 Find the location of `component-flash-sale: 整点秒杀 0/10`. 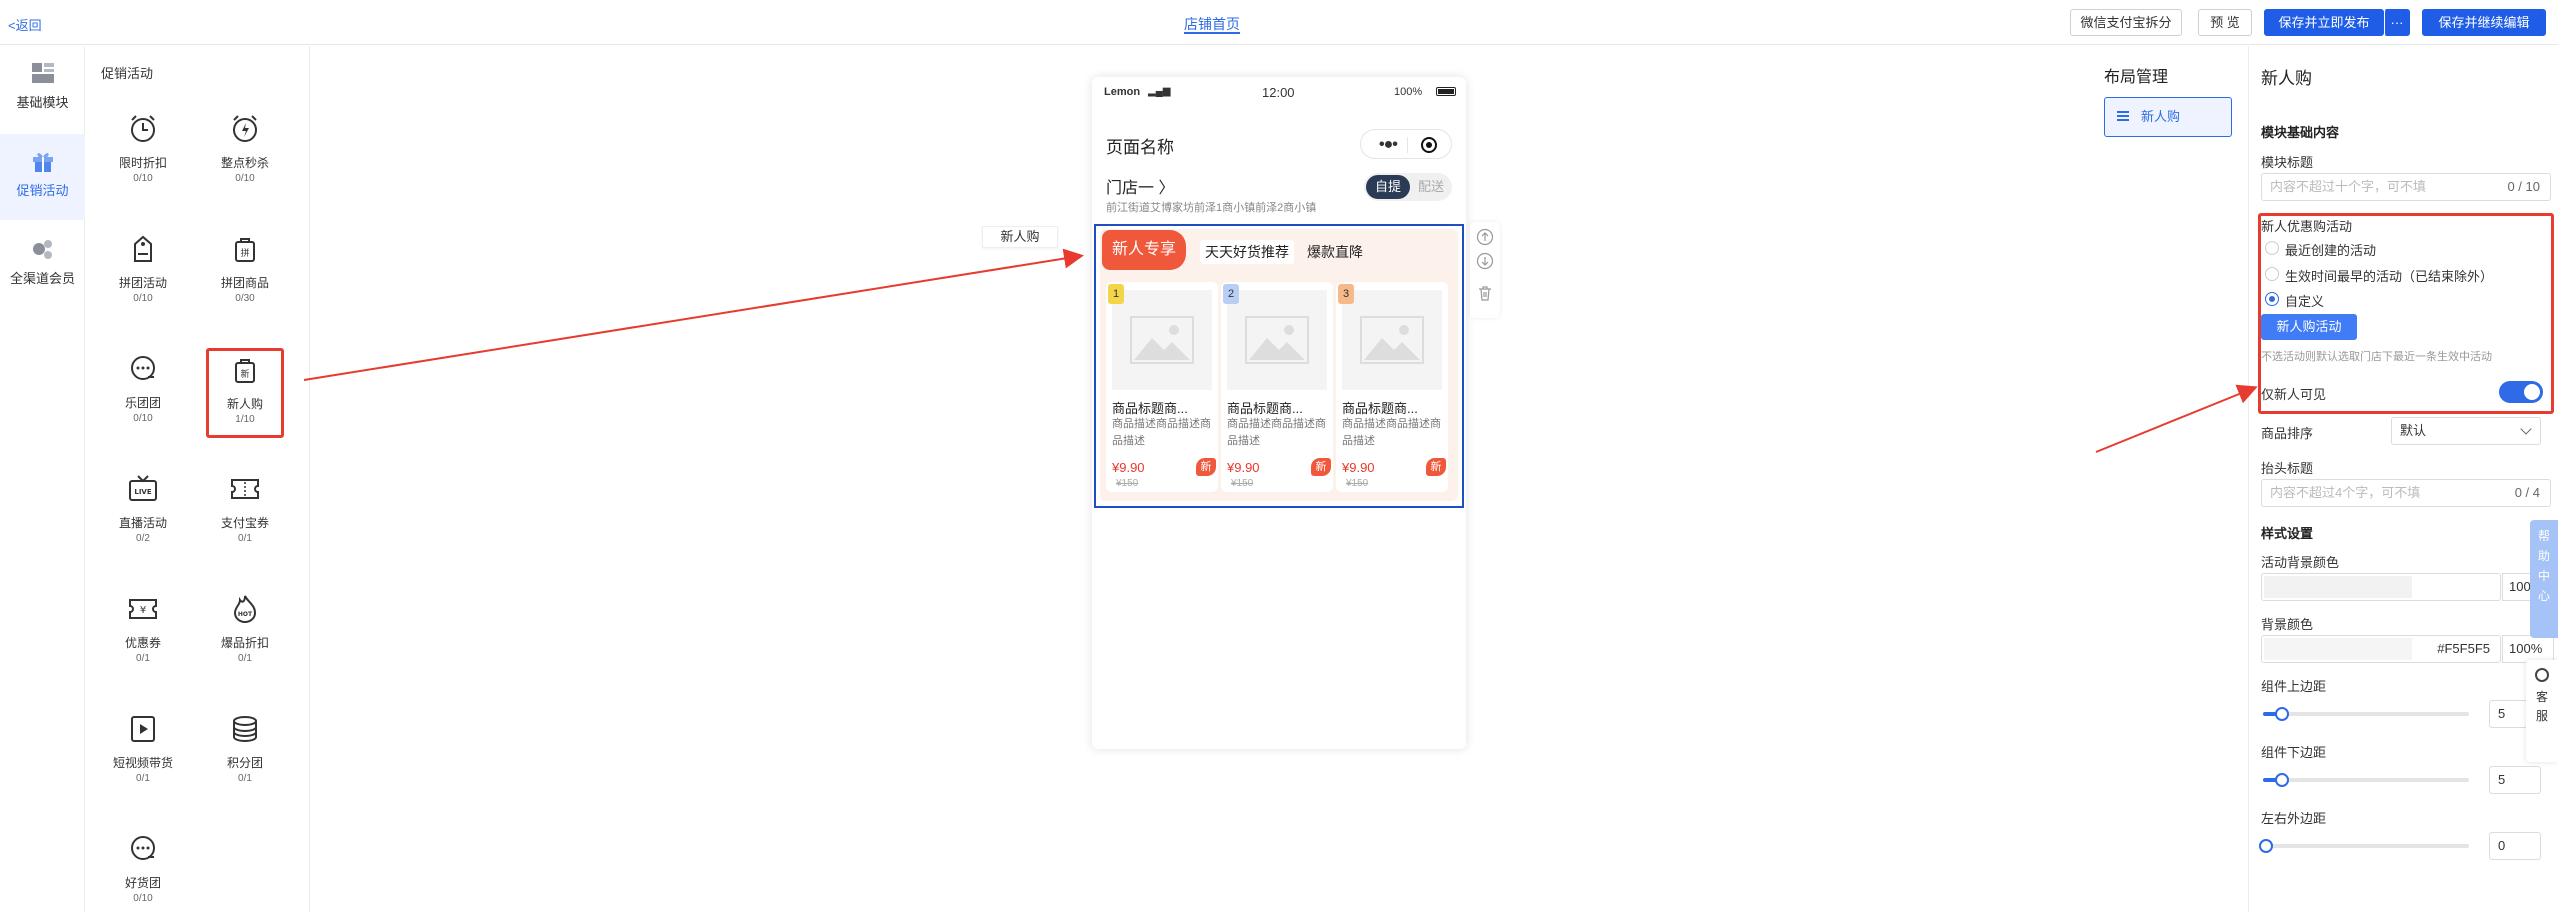

component-flash-sale: 整点秒杀 0/10 is located at coordinates (245, 155).